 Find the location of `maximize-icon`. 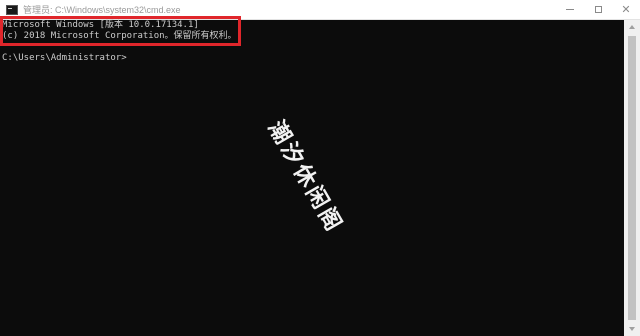

maximize-icon is located at coordinates (598, 9).